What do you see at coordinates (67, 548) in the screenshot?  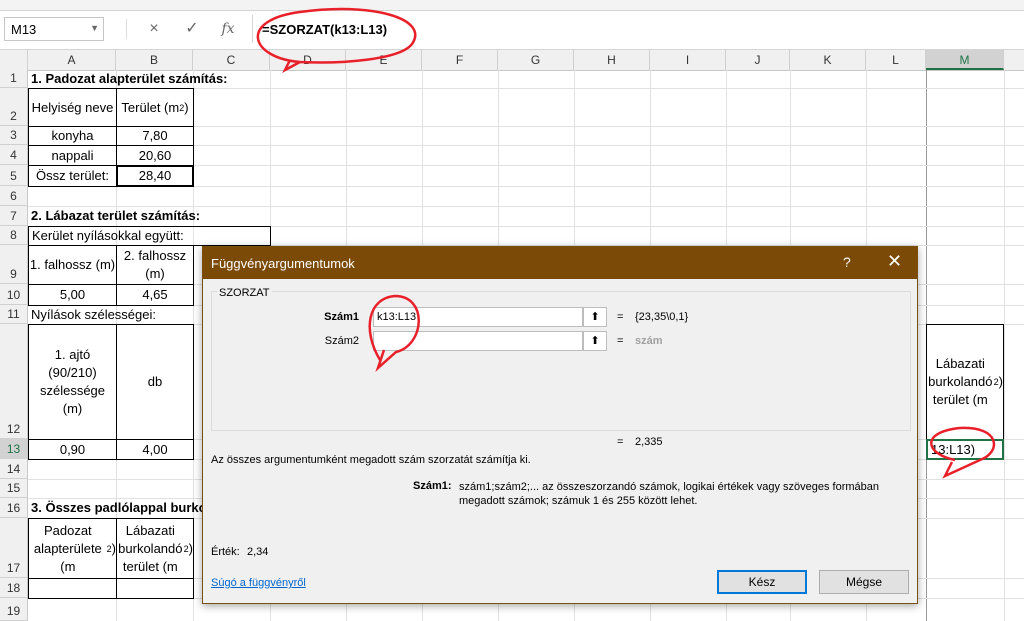 I see `cell-a17-text: Padozat alapterülete (m` at bounding box center [67, 548].